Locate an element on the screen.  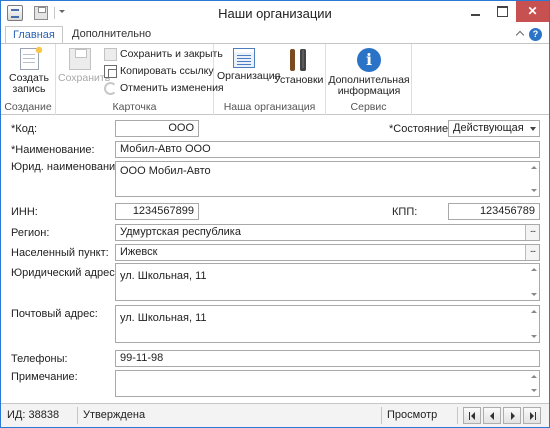
kpp-field: 123456789 is located at coordinates (494, 211).